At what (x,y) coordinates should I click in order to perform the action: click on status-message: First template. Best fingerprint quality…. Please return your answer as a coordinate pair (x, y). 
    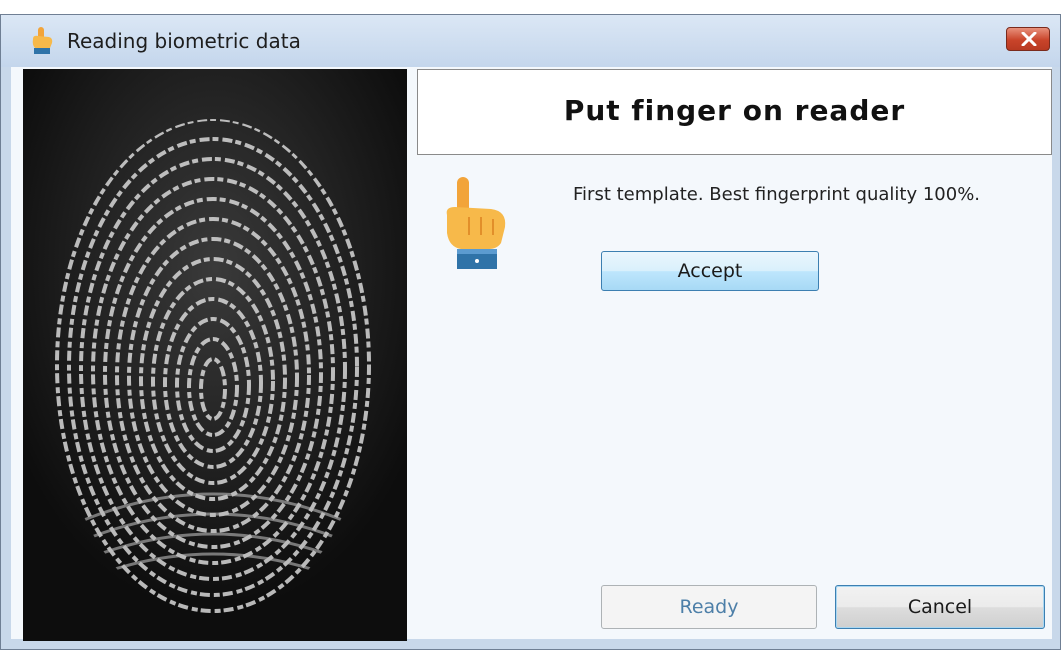
    Looking at the image, I should click on (777, 194).